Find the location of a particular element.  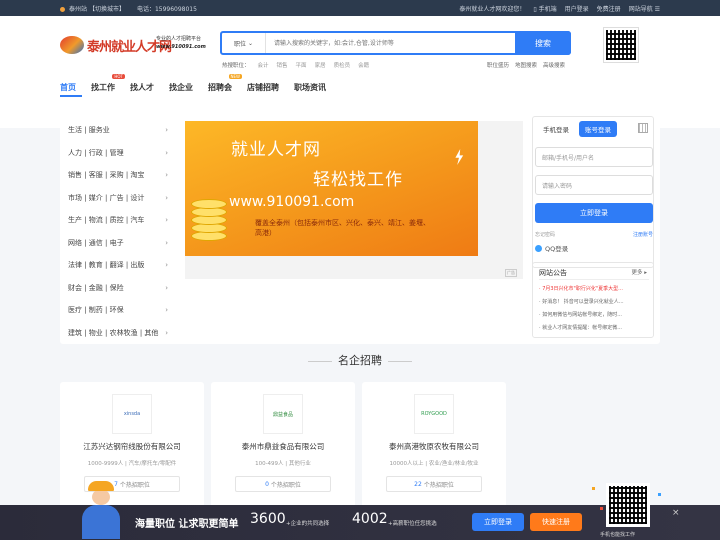

phone-number: 电话：15996098015 is located at coordinates (166, 9).